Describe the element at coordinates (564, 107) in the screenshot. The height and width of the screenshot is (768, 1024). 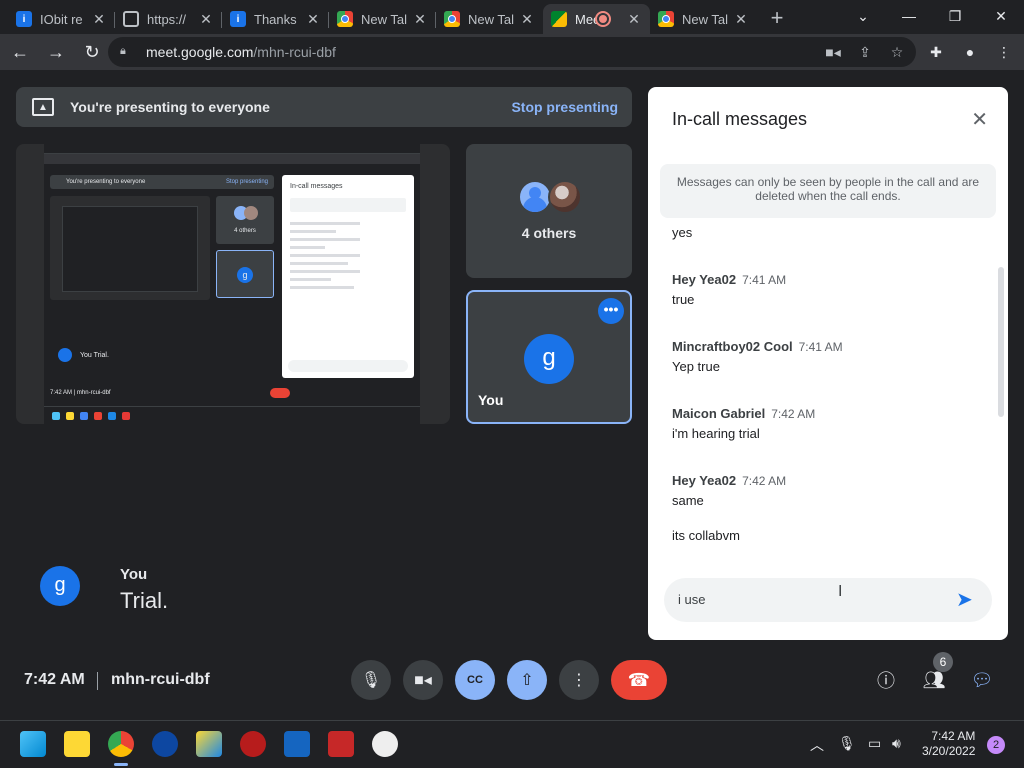
I see `stop-presenting-button: Stop presenting` at that location.